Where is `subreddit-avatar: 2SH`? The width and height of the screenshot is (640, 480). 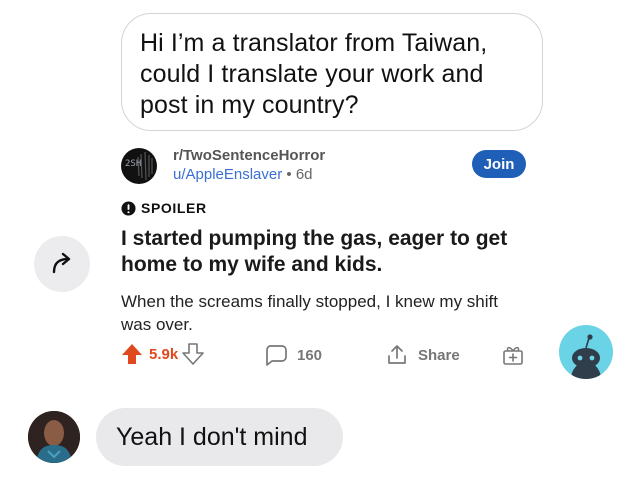
subreddit-avatar: 2SH is located at coordinates (139, 166).